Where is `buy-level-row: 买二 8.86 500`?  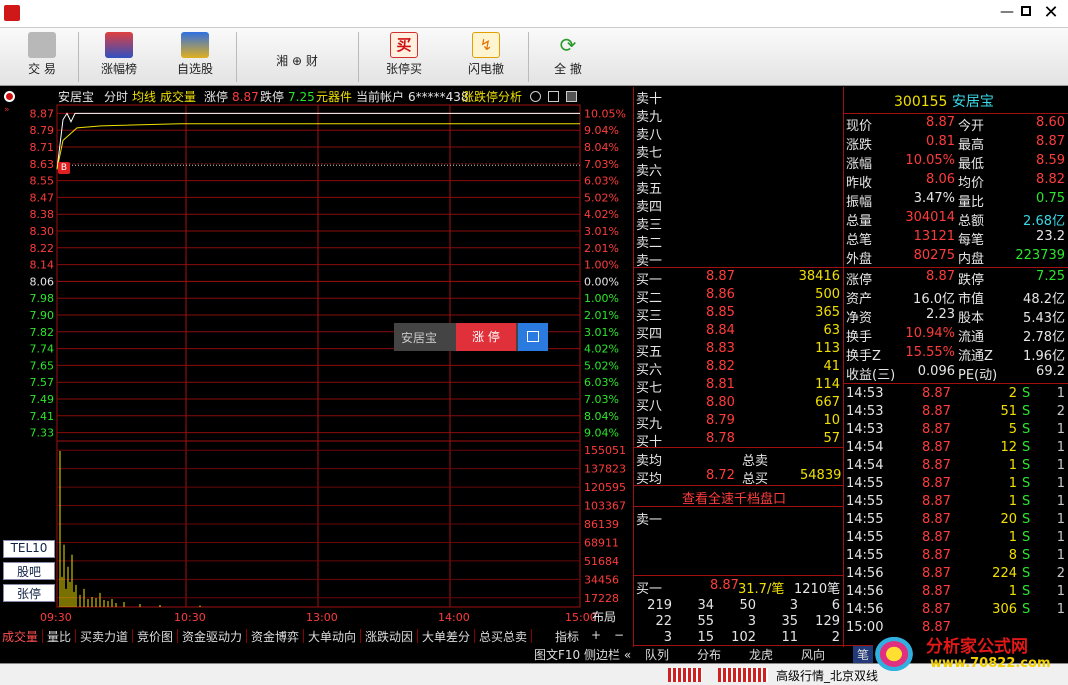 buy-level-row: 买二 8.86 500 is located at coordinates (739, 296).